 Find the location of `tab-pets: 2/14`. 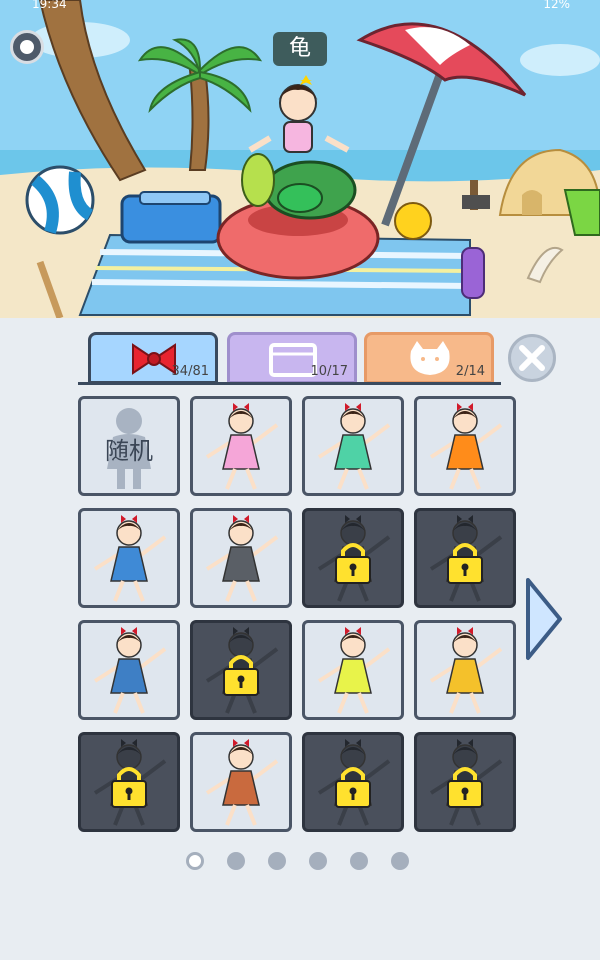

tab-pets: 2/14 is located at coordinates (429, 358).